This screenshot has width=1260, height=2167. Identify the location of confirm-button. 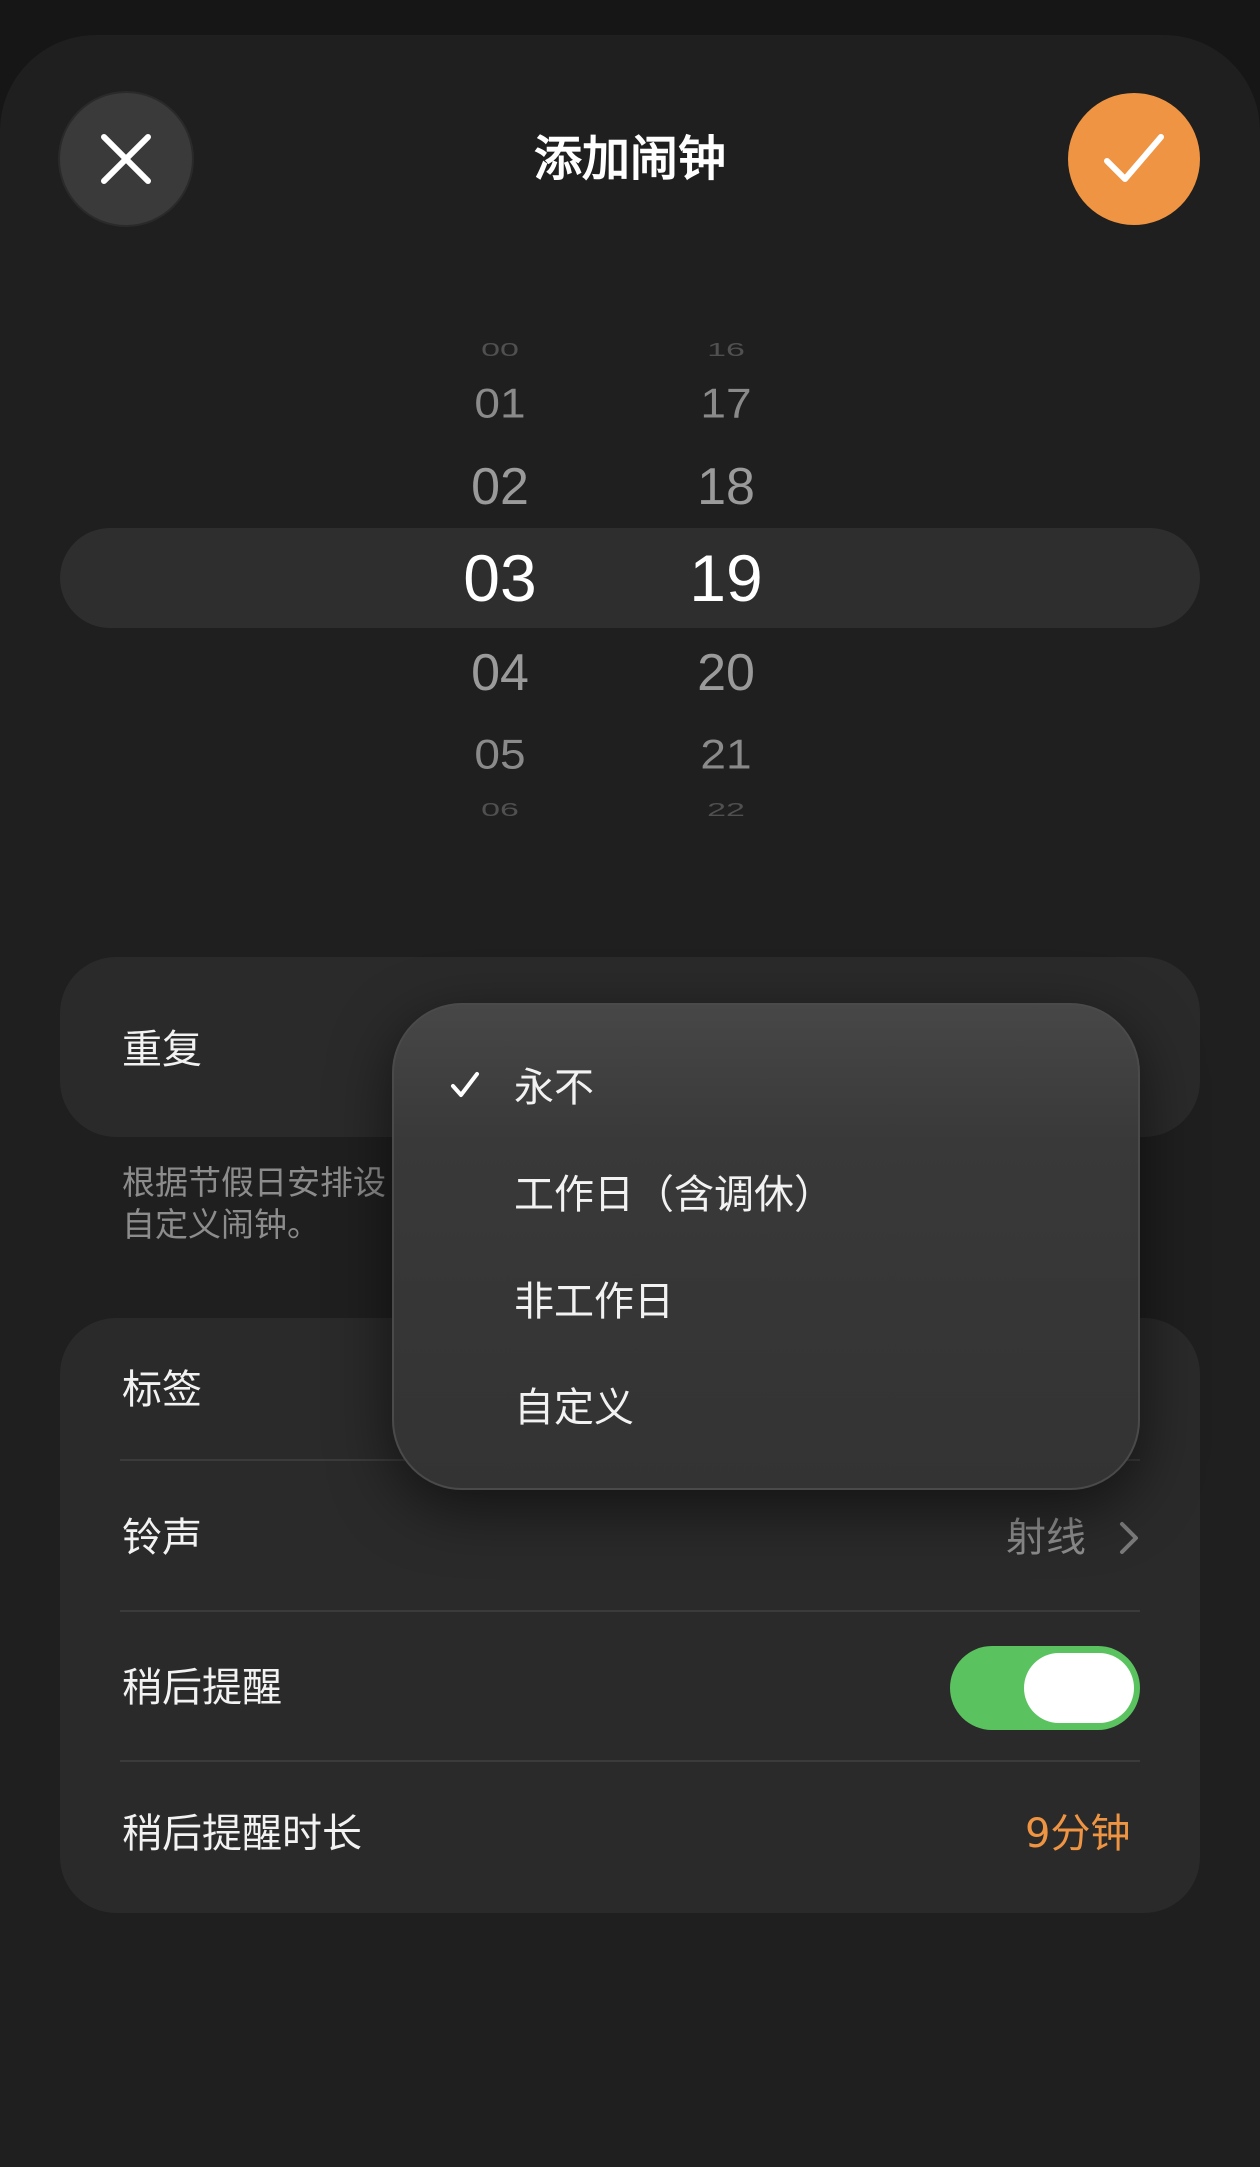
(1134, 159).